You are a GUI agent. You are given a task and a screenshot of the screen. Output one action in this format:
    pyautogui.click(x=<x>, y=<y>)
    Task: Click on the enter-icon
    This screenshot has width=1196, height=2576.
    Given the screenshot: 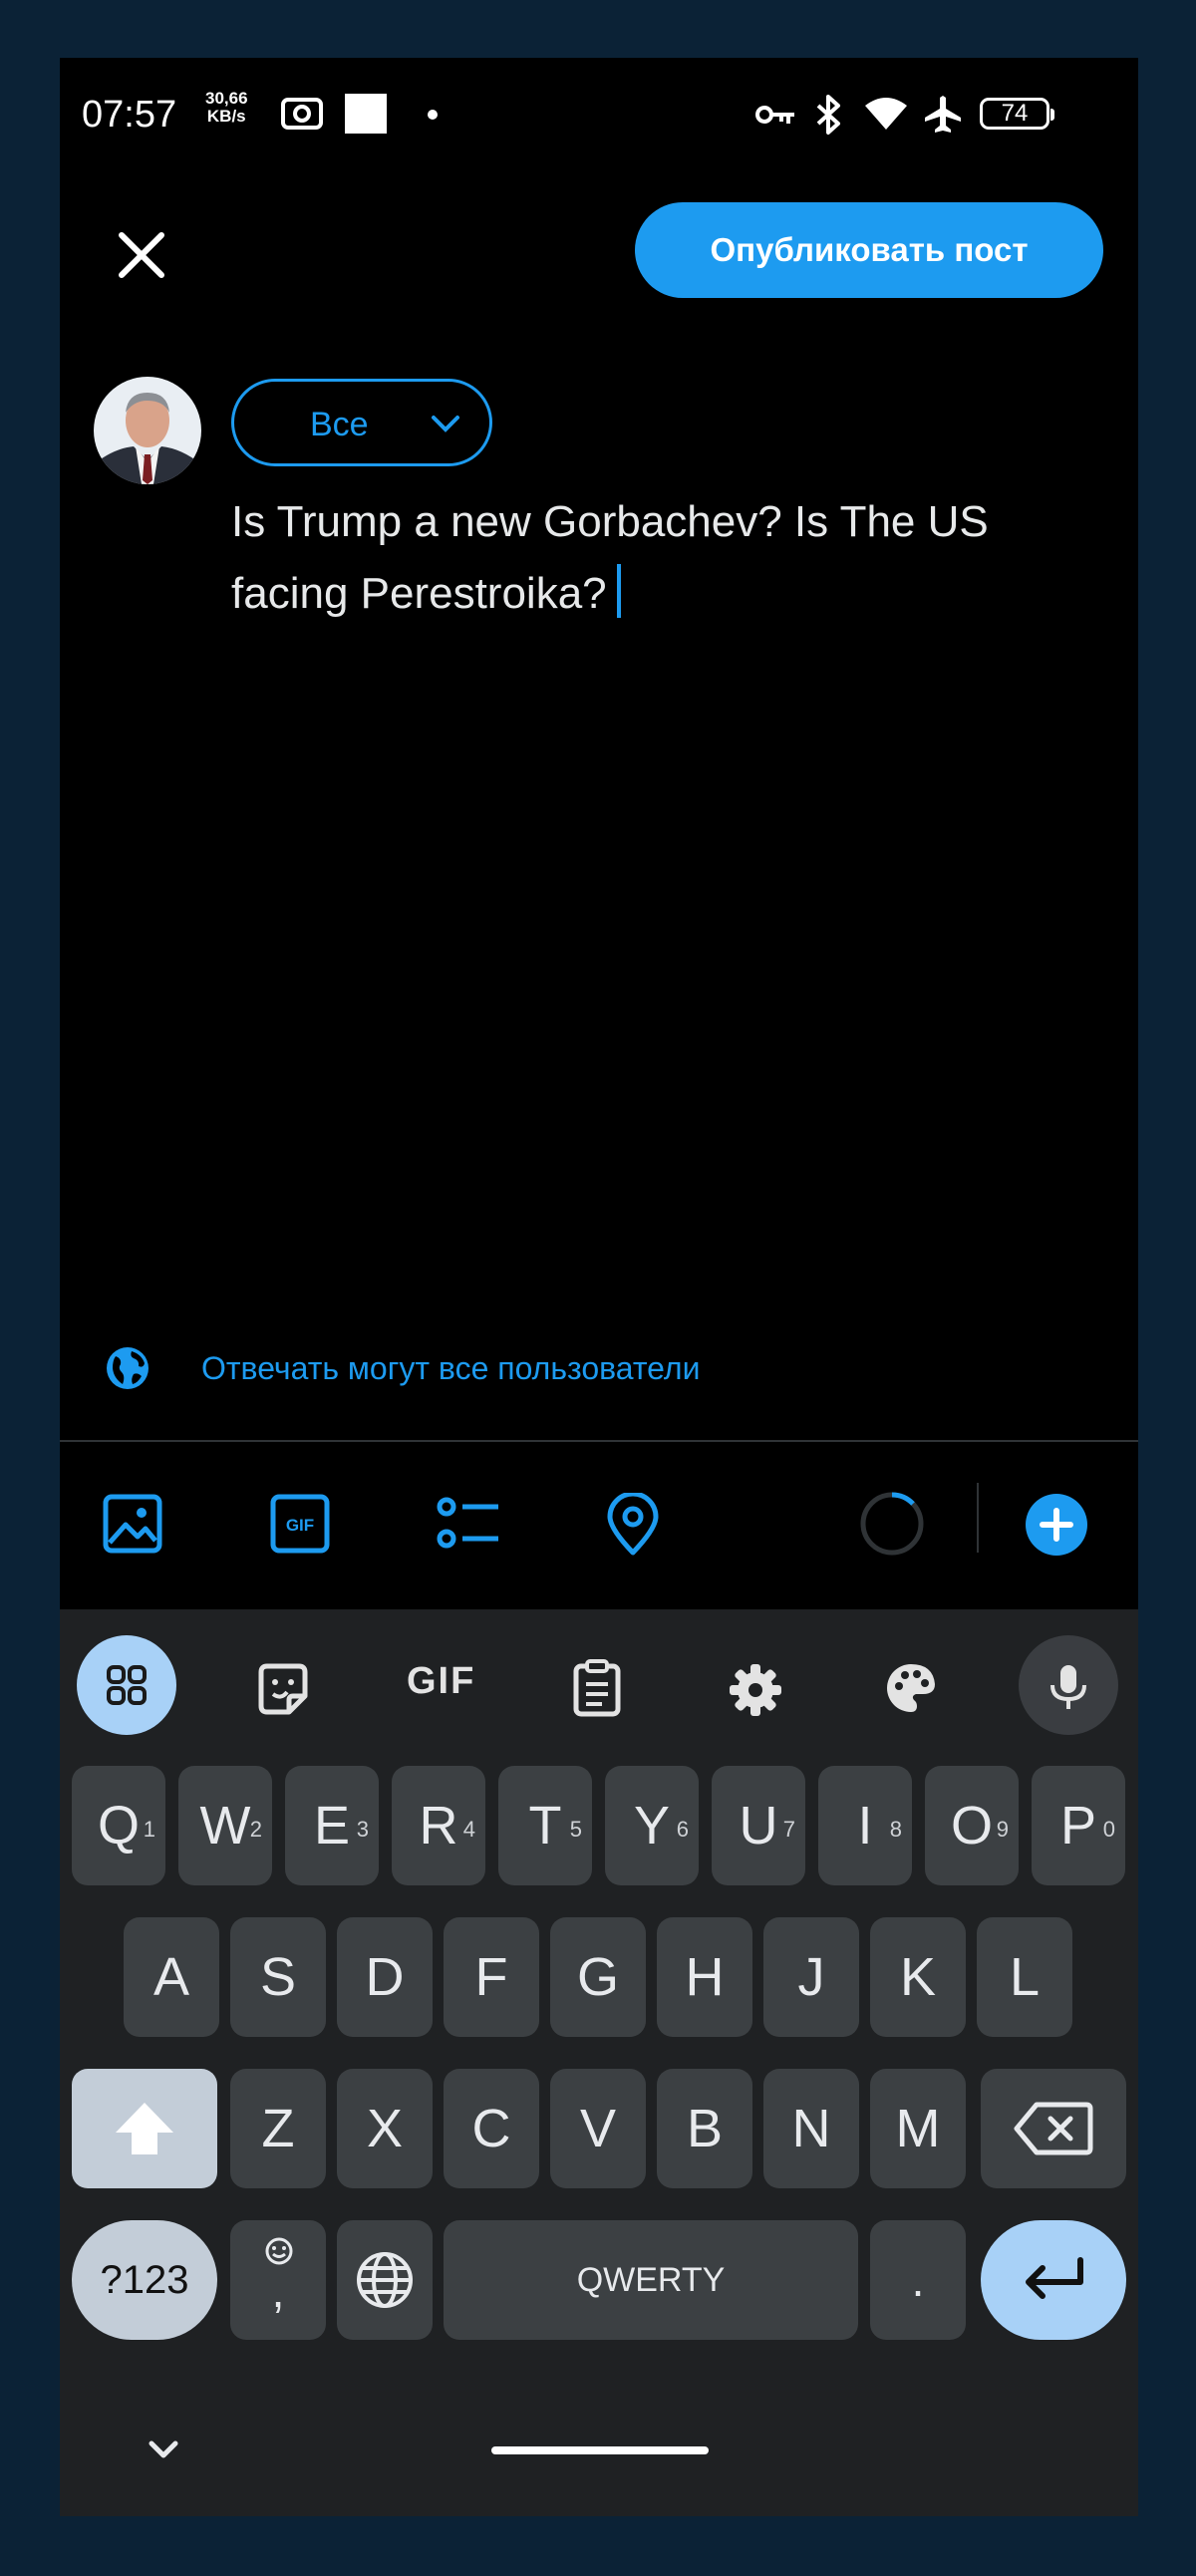 What is the action you would take?
    pyautogui.click(x=1054, y=2278)
    